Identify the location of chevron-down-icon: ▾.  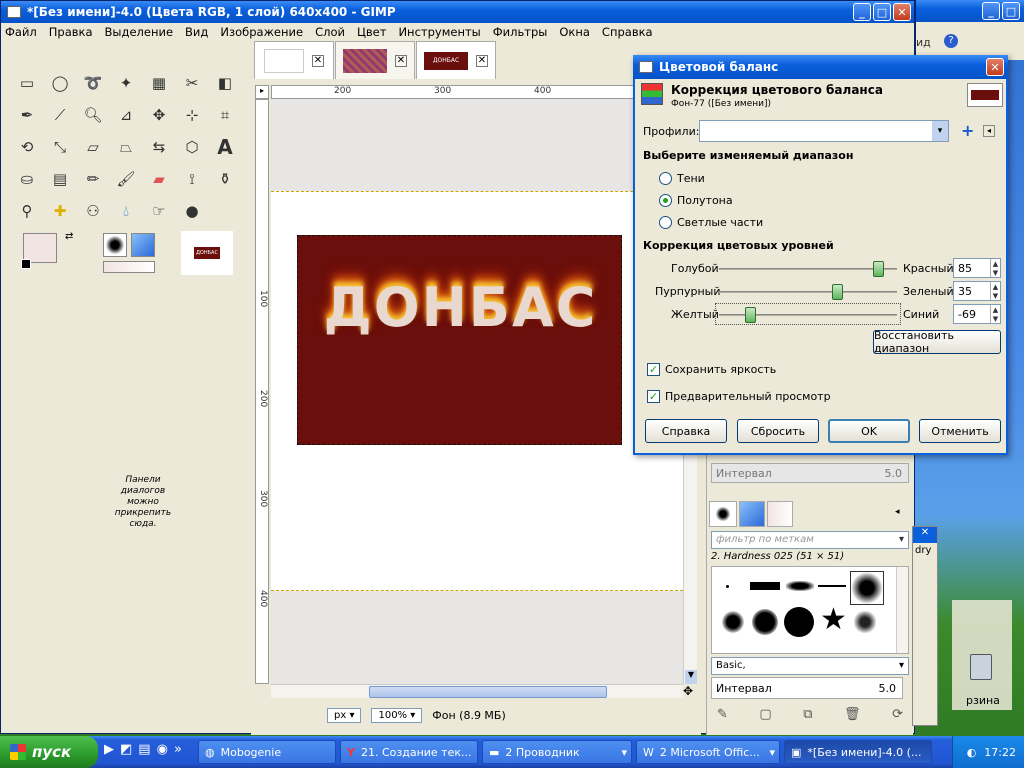
(940, 131).